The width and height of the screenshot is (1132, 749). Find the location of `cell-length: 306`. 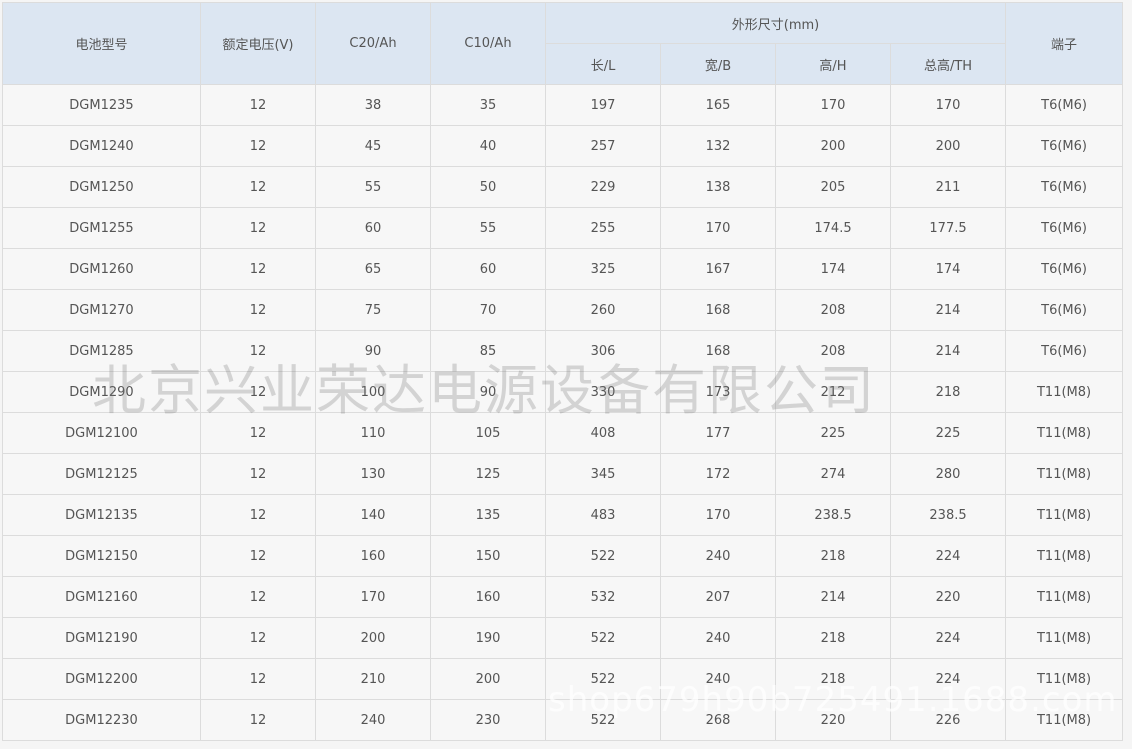

cell-length: 306 is located at coordinates (603, 351).